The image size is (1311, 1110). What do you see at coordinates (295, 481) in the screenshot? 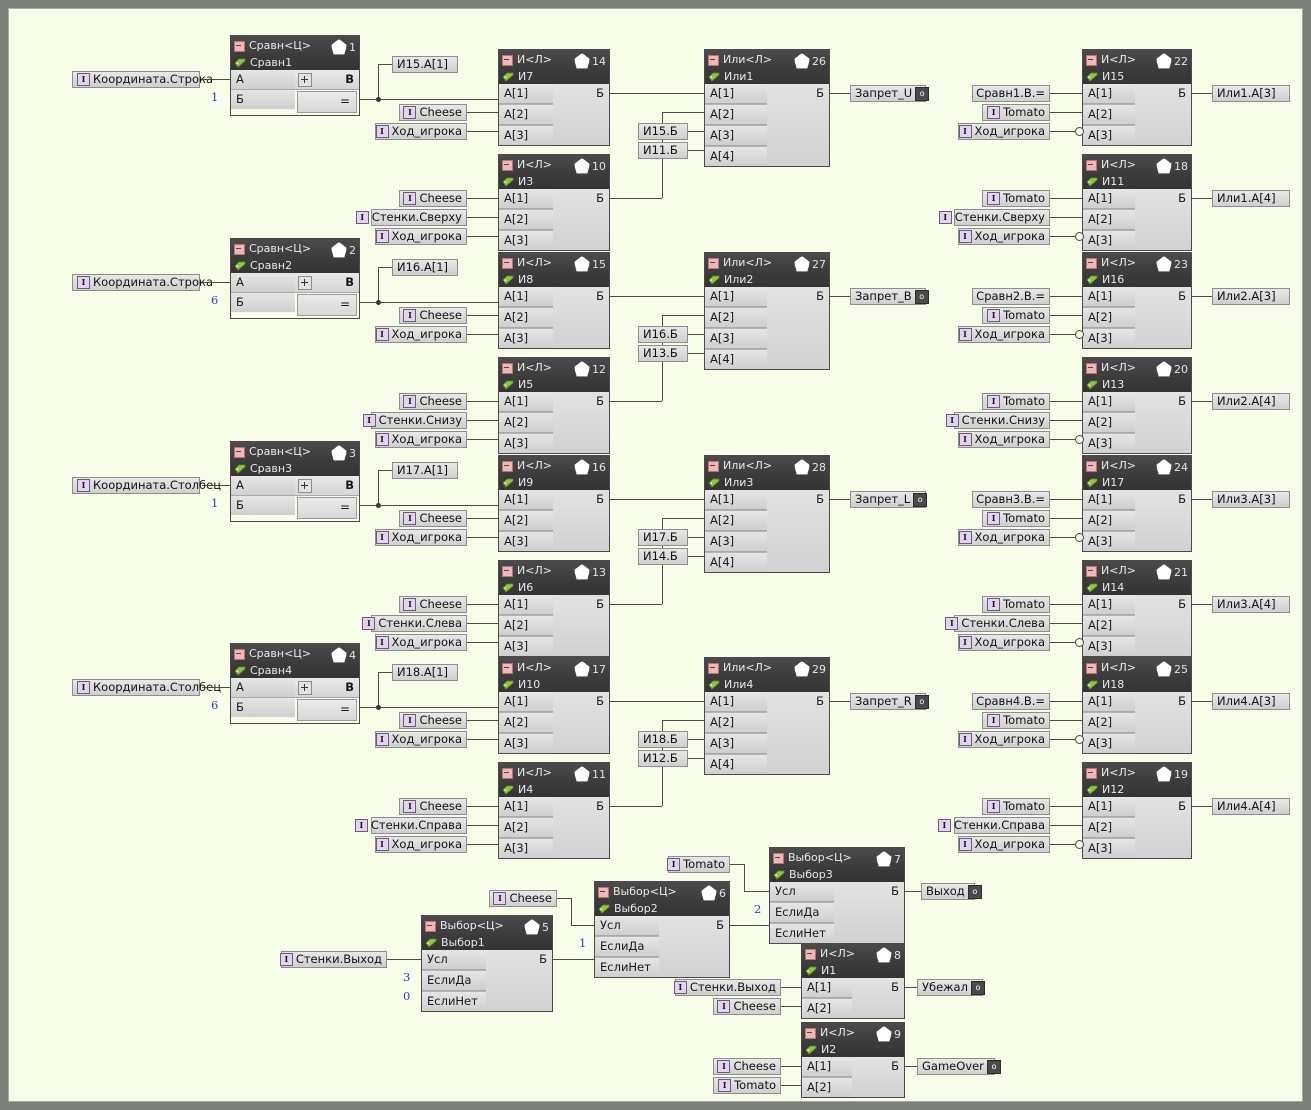
I see `comparator-block-Сравн3: Сравн<Ц> Сравн3 3 А Б В =` at bounding box center [295, 481].